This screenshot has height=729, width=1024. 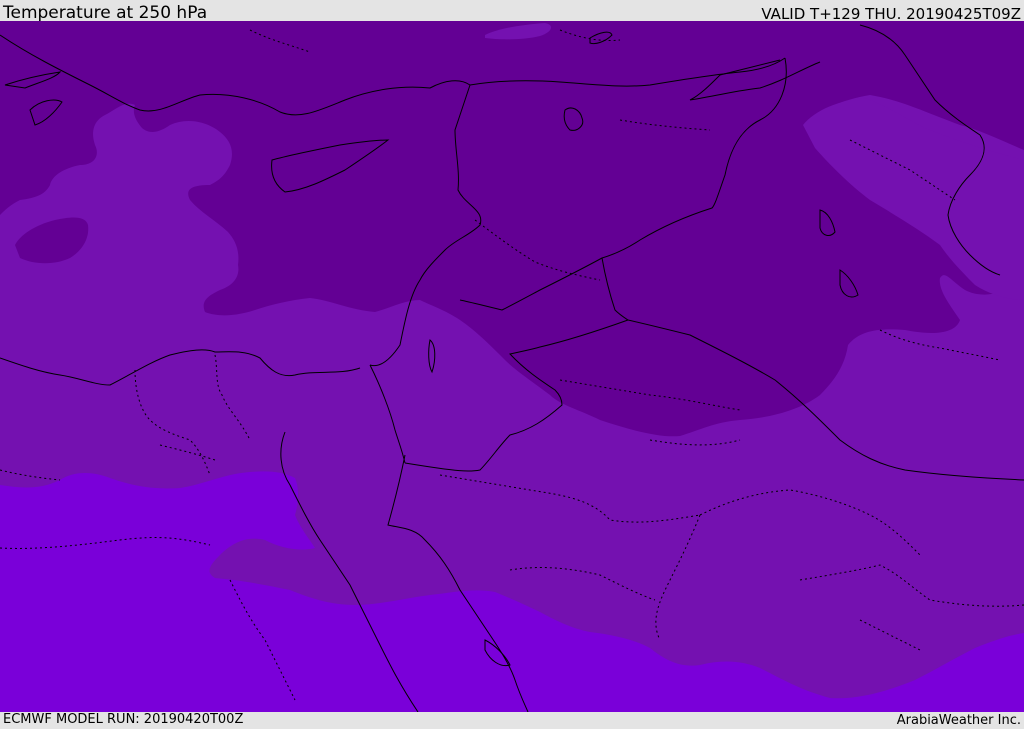 I want to click on credit-label: ArabiaWeather Inc., so click(x=958, y=720).